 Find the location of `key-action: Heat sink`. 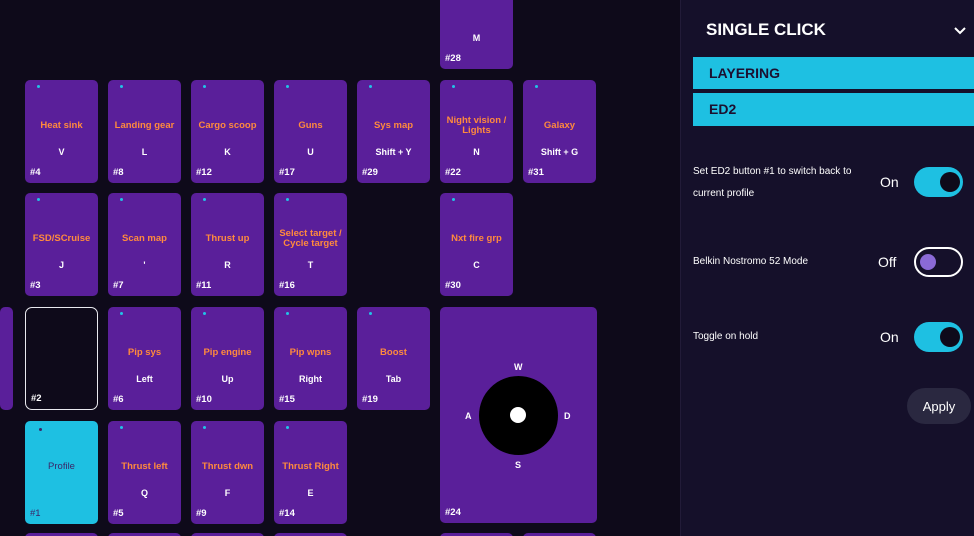

key-action: Heat sink is located at coordinates (61, 125).